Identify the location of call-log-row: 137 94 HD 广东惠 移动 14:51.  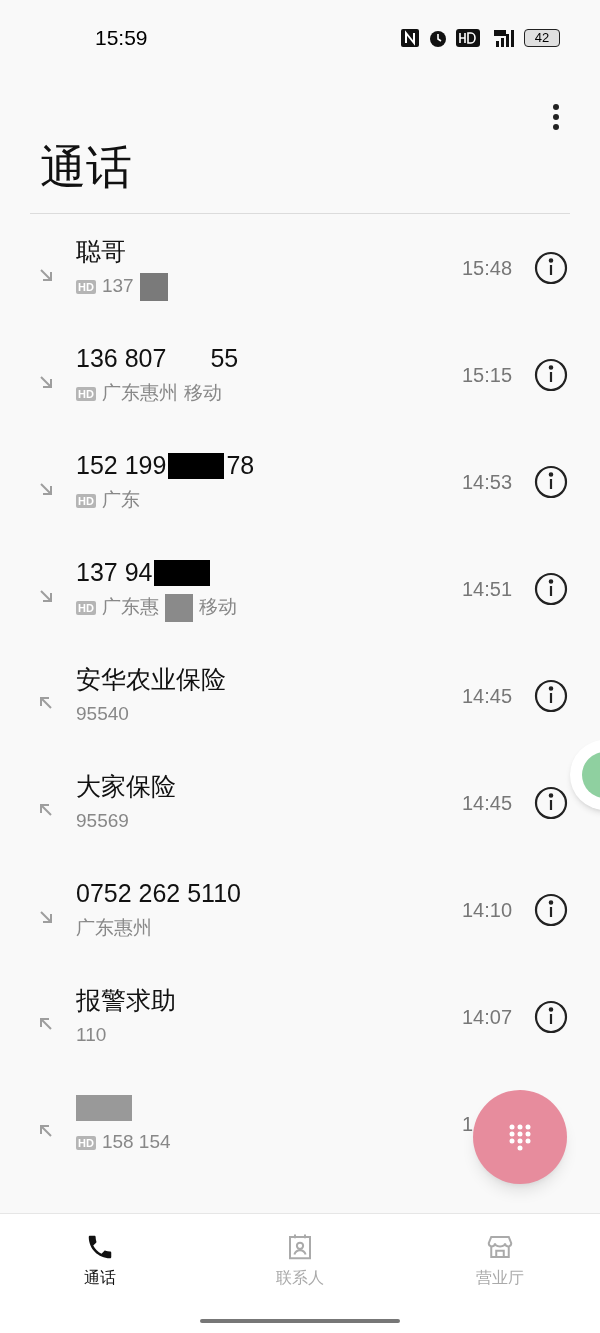
(284, 588).